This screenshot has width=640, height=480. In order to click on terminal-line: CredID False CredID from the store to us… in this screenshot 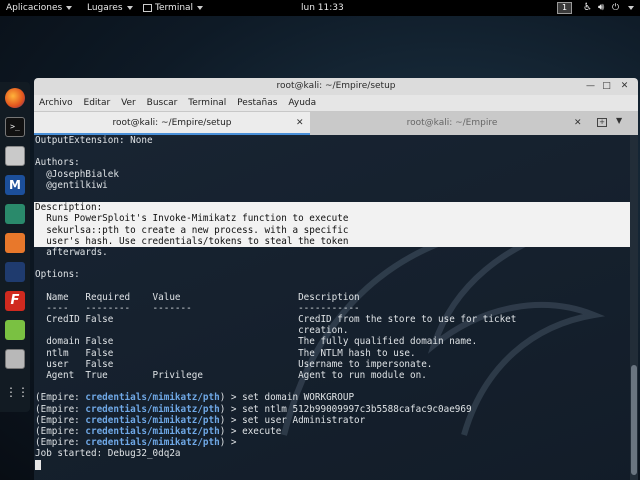, I will do `click(276, 319)`.